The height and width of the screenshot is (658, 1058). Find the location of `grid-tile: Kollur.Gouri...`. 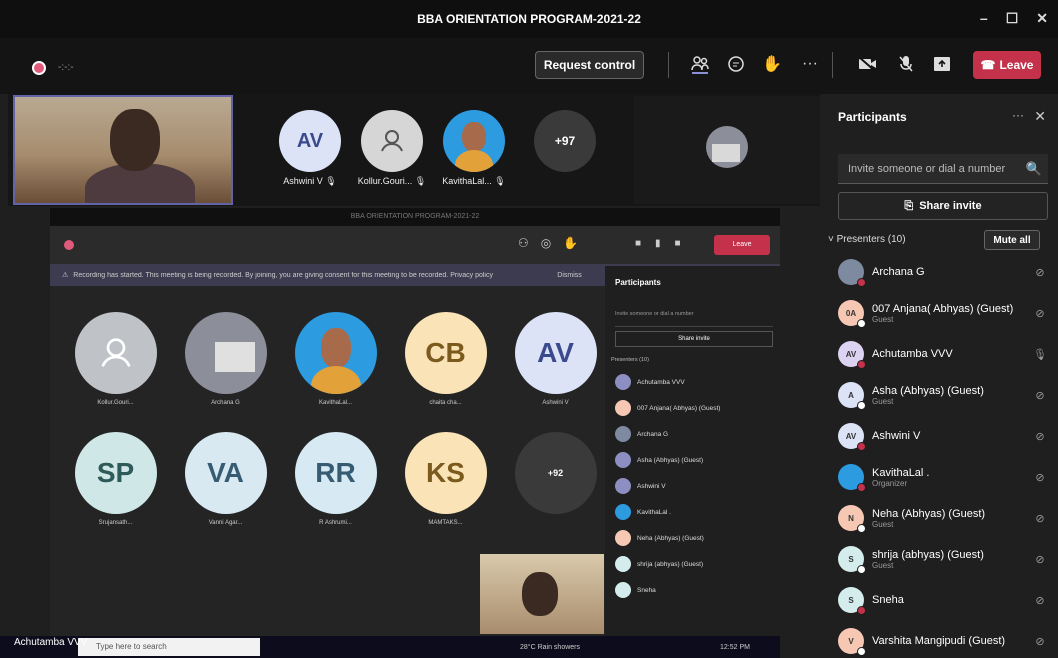

grid-tile: Kollur.Gouri... is located at coordinates (115, 359).